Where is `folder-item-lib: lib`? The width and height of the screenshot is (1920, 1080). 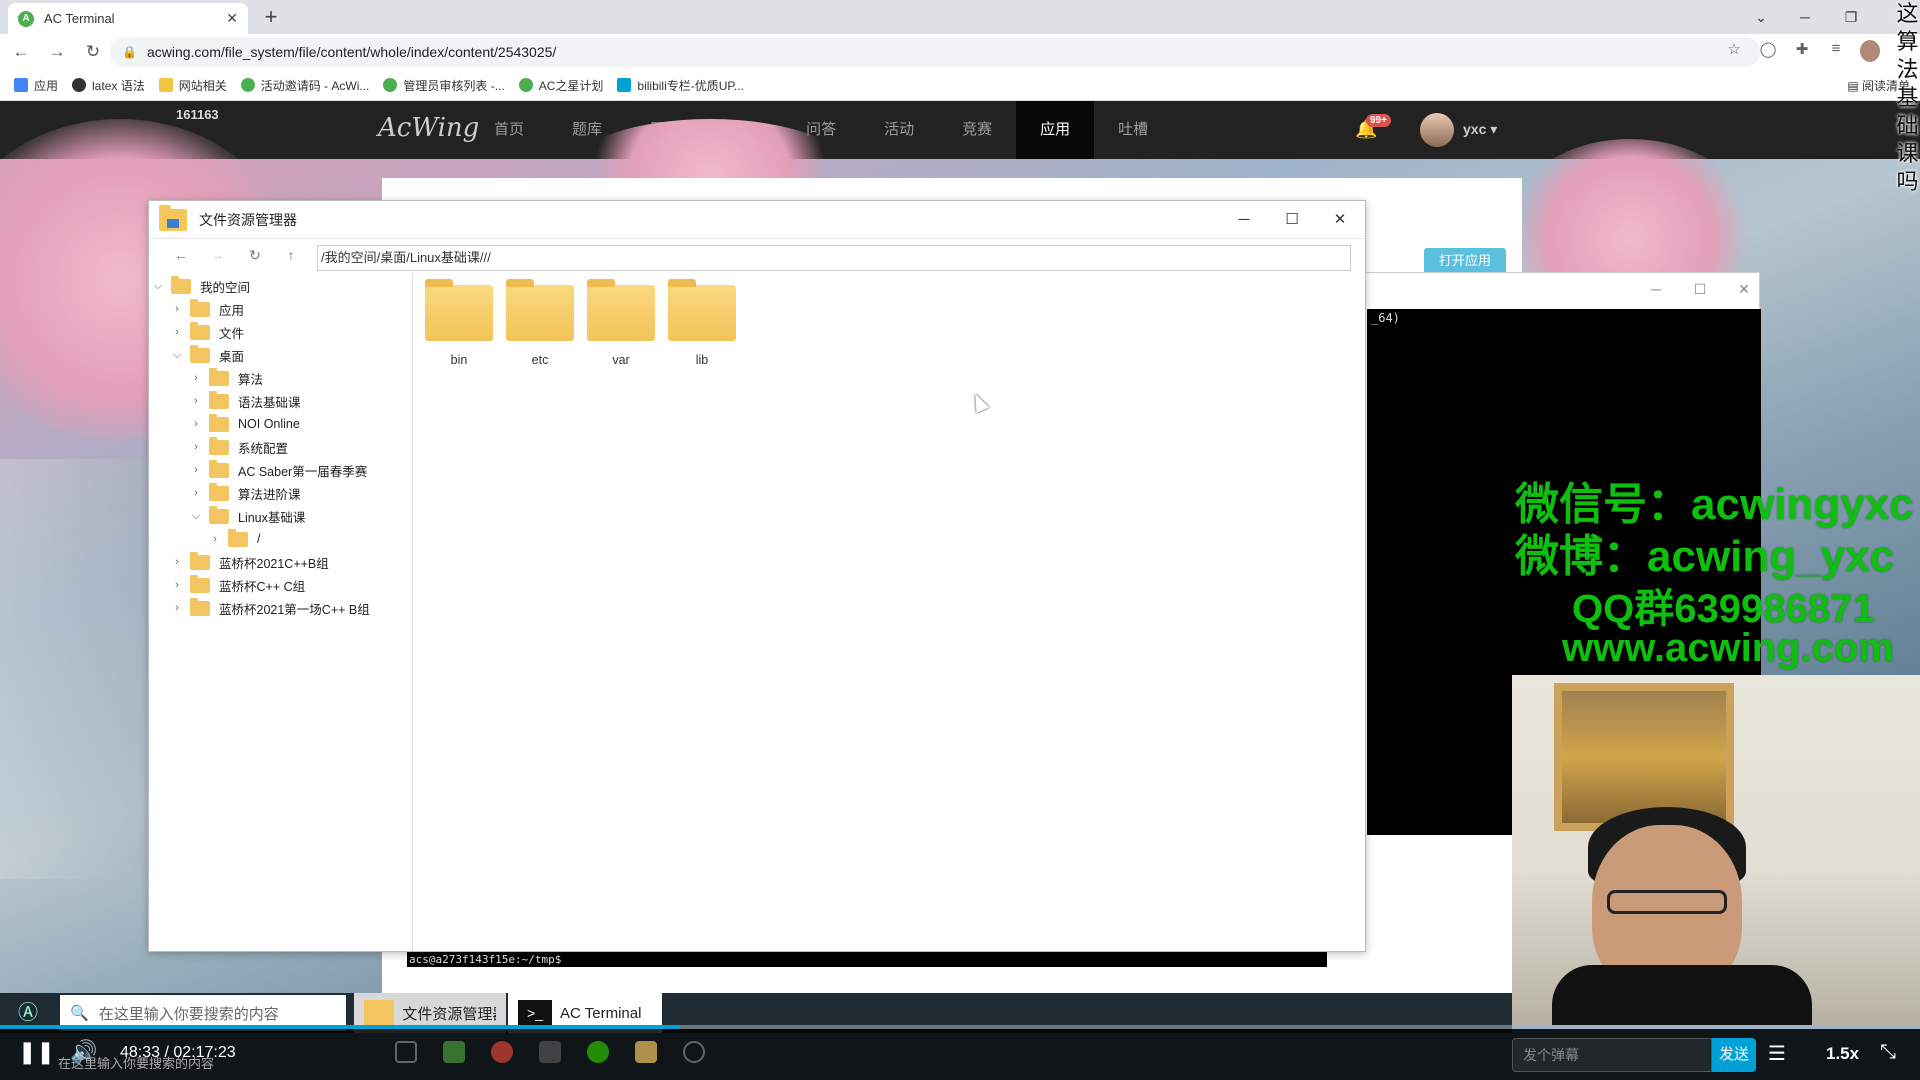
folder-item-lib: lib is located at coordinates (702, 323).